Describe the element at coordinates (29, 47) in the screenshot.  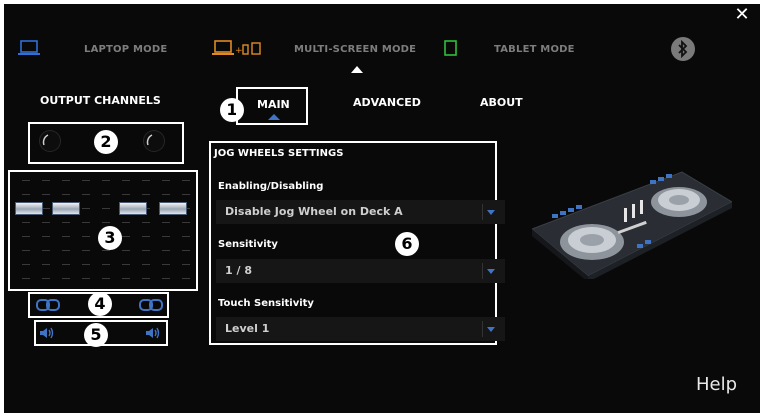
I see `laptop-icon` at that location.